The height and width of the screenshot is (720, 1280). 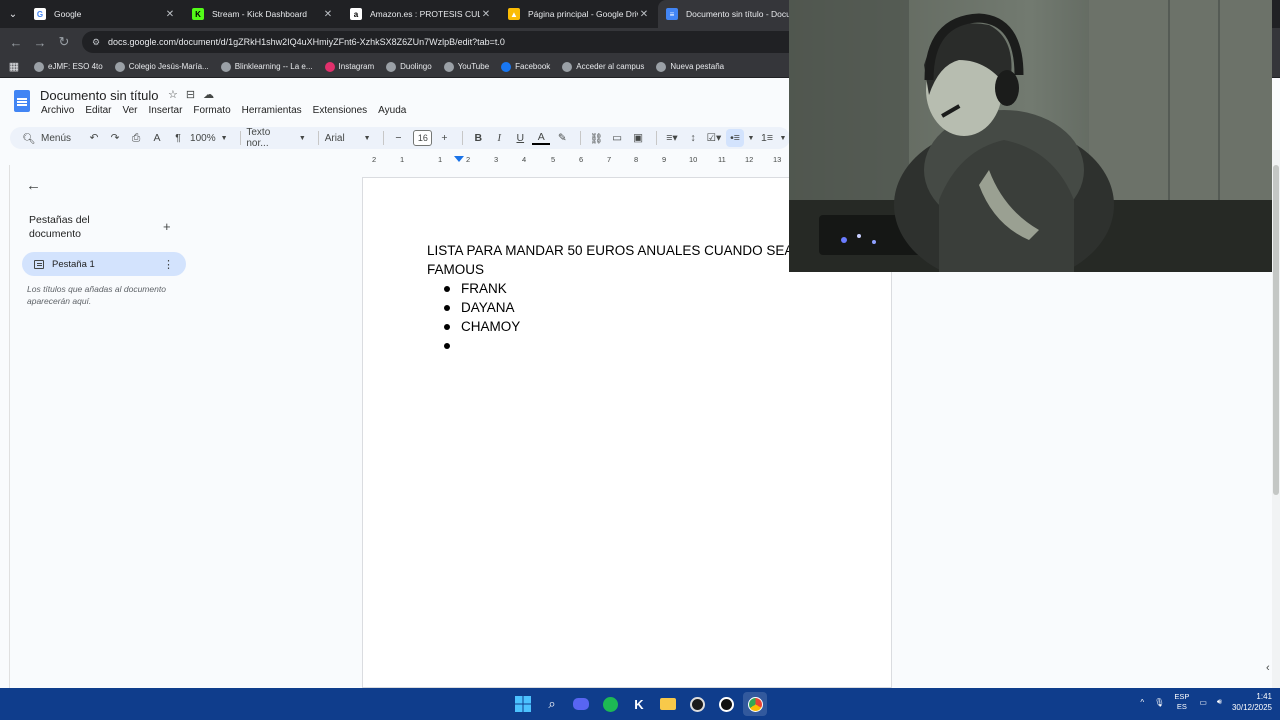 What do you see at coordinates (567, 66) in the screenshot?
I see `bookmark-favicon-icon` at bounding box center [567, 66].